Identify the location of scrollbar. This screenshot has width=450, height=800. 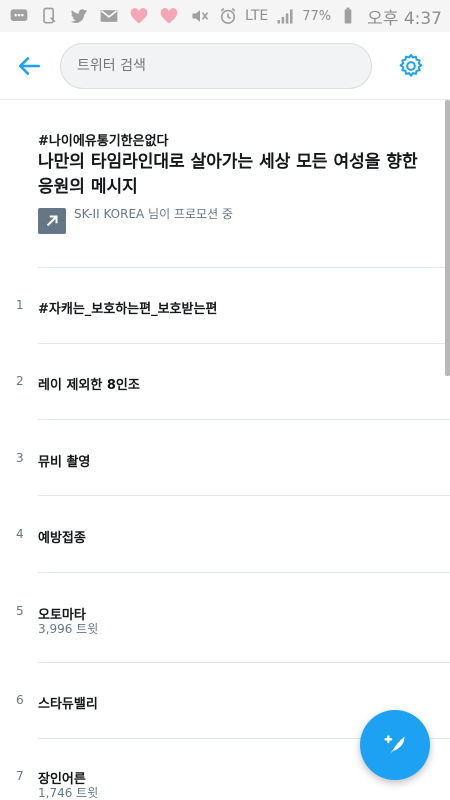
(447, 238).